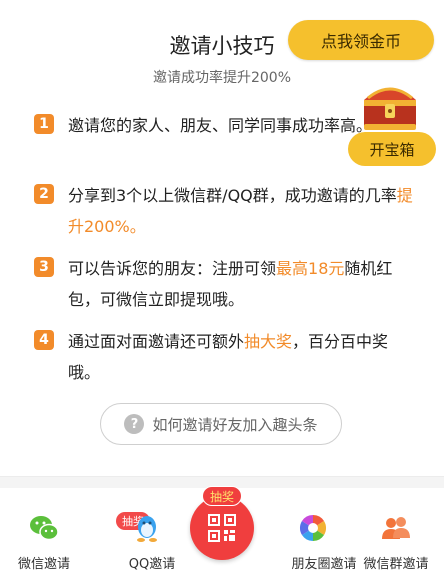 This screenshot has height=578, width=444. Describe the element at coordinates (310, 268) in the screenshot. I see `tip-highlight: 最高18元` at that location.